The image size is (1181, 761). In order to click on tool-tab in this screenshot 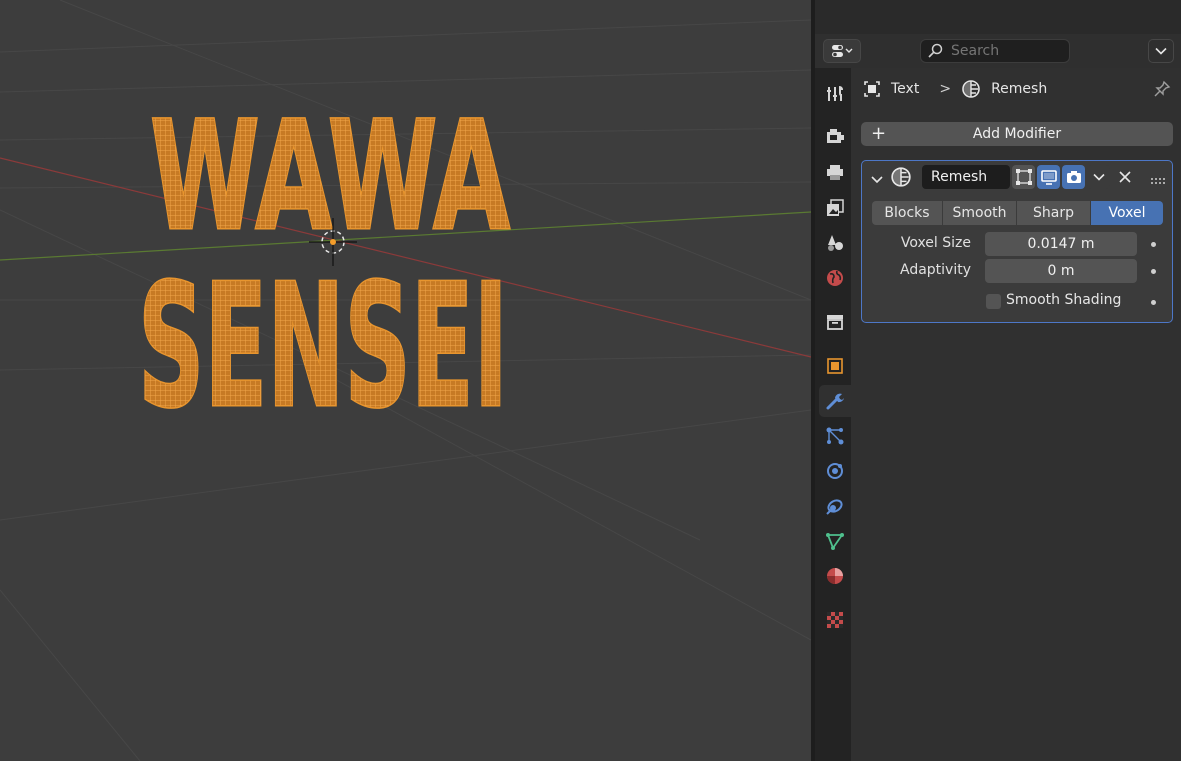, I will do `click(835, 94)`.